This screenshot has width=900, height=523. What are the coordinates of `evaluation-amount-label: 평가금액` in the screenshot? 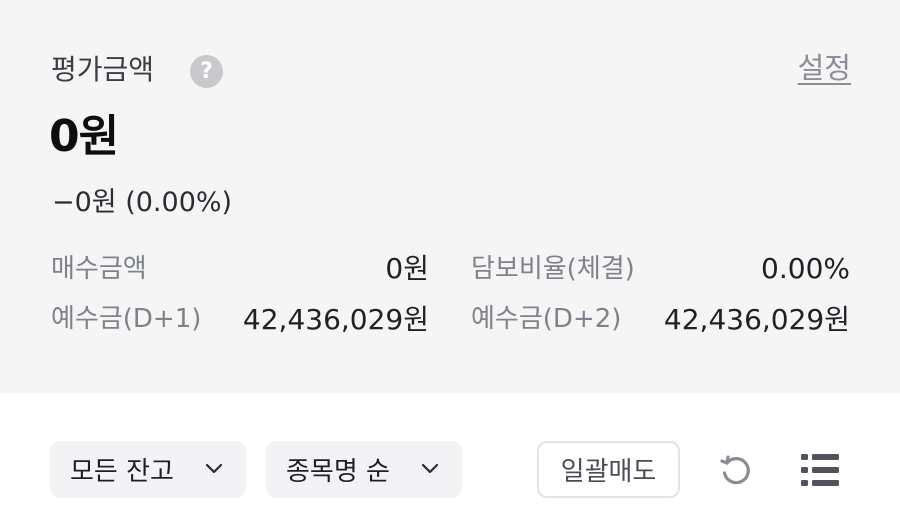 It's located at (103, 69).